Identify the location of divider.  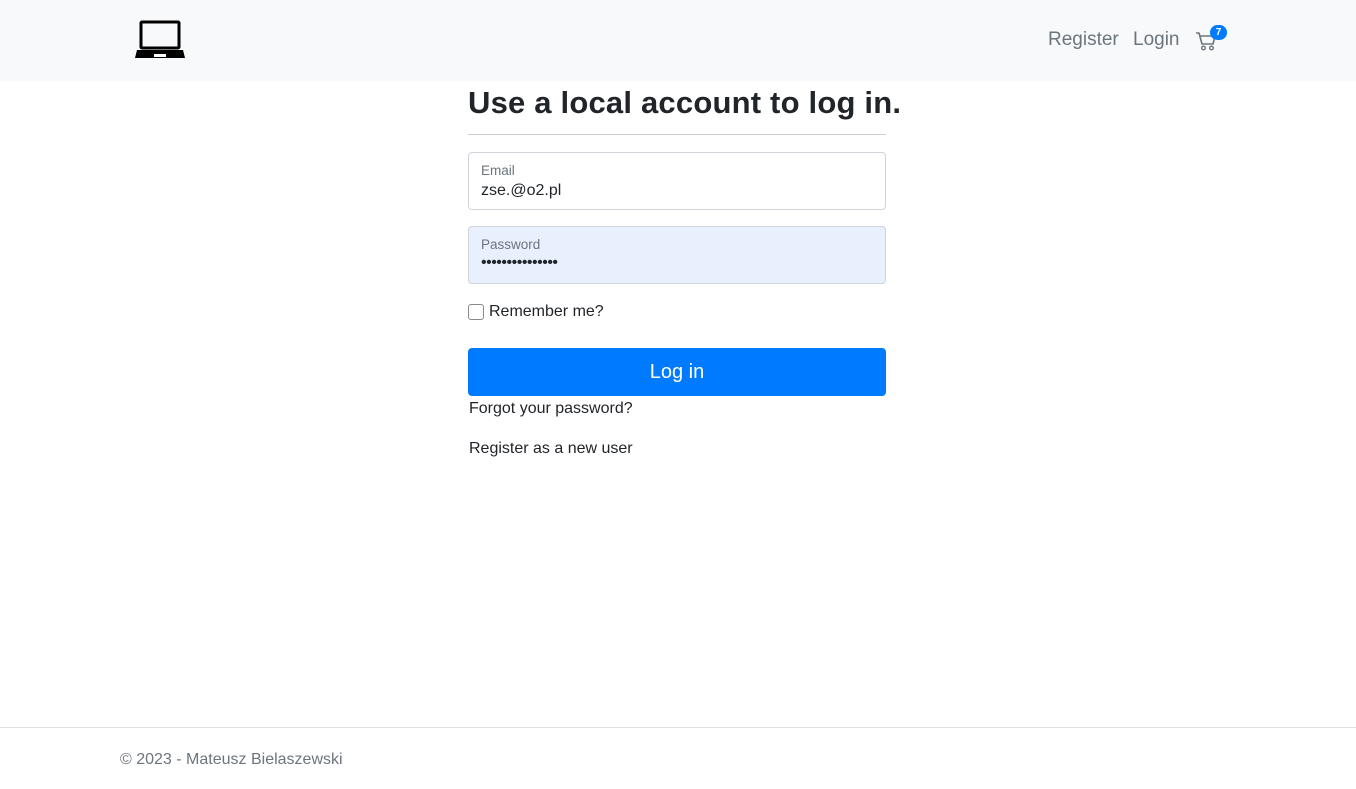
(677, 134).